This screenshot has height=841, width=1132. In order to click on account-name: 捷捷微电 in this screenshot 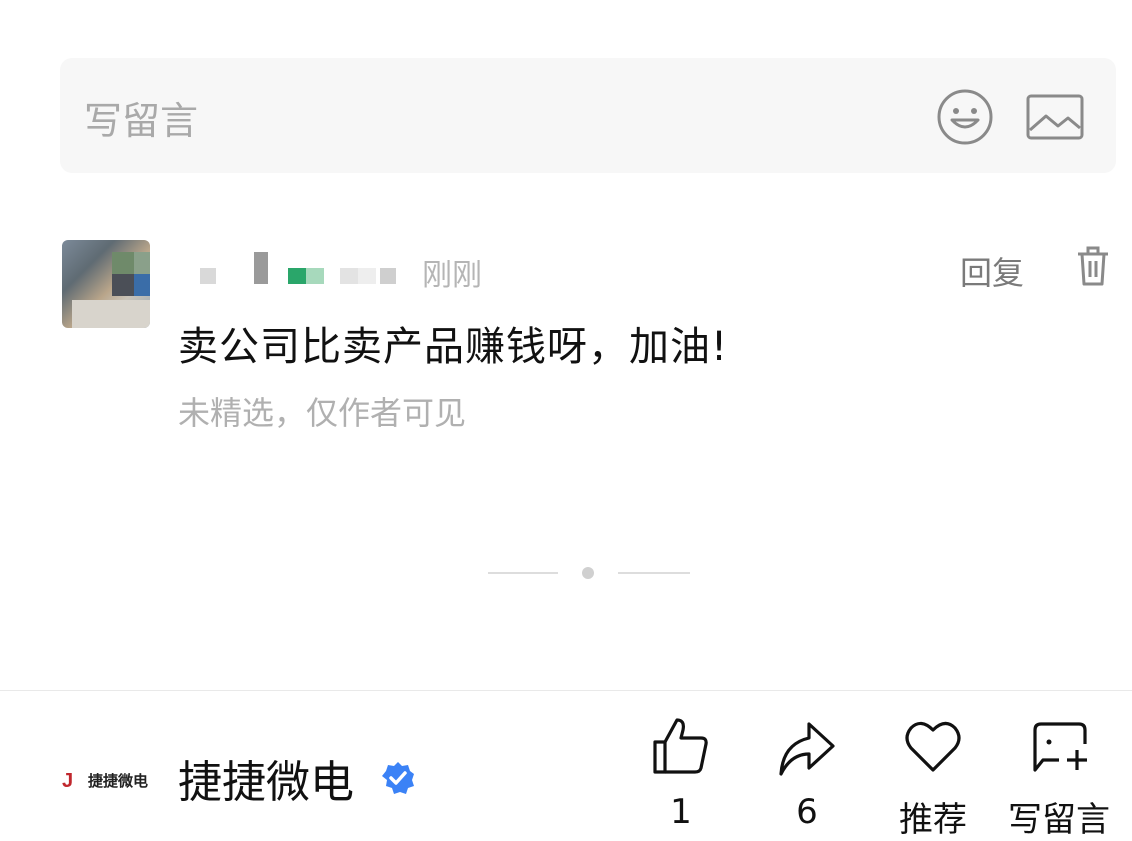, I will do `click(266, 778)`.